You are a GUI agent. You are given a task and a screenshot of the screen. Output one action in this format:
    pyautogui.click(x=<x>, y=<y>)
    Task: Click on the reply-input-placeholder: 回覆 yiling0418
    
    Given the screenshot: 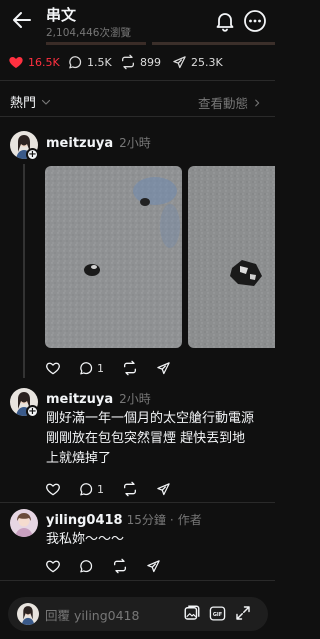 What is the action you would take?
    pyautogui.click(x=92, y=614)
    